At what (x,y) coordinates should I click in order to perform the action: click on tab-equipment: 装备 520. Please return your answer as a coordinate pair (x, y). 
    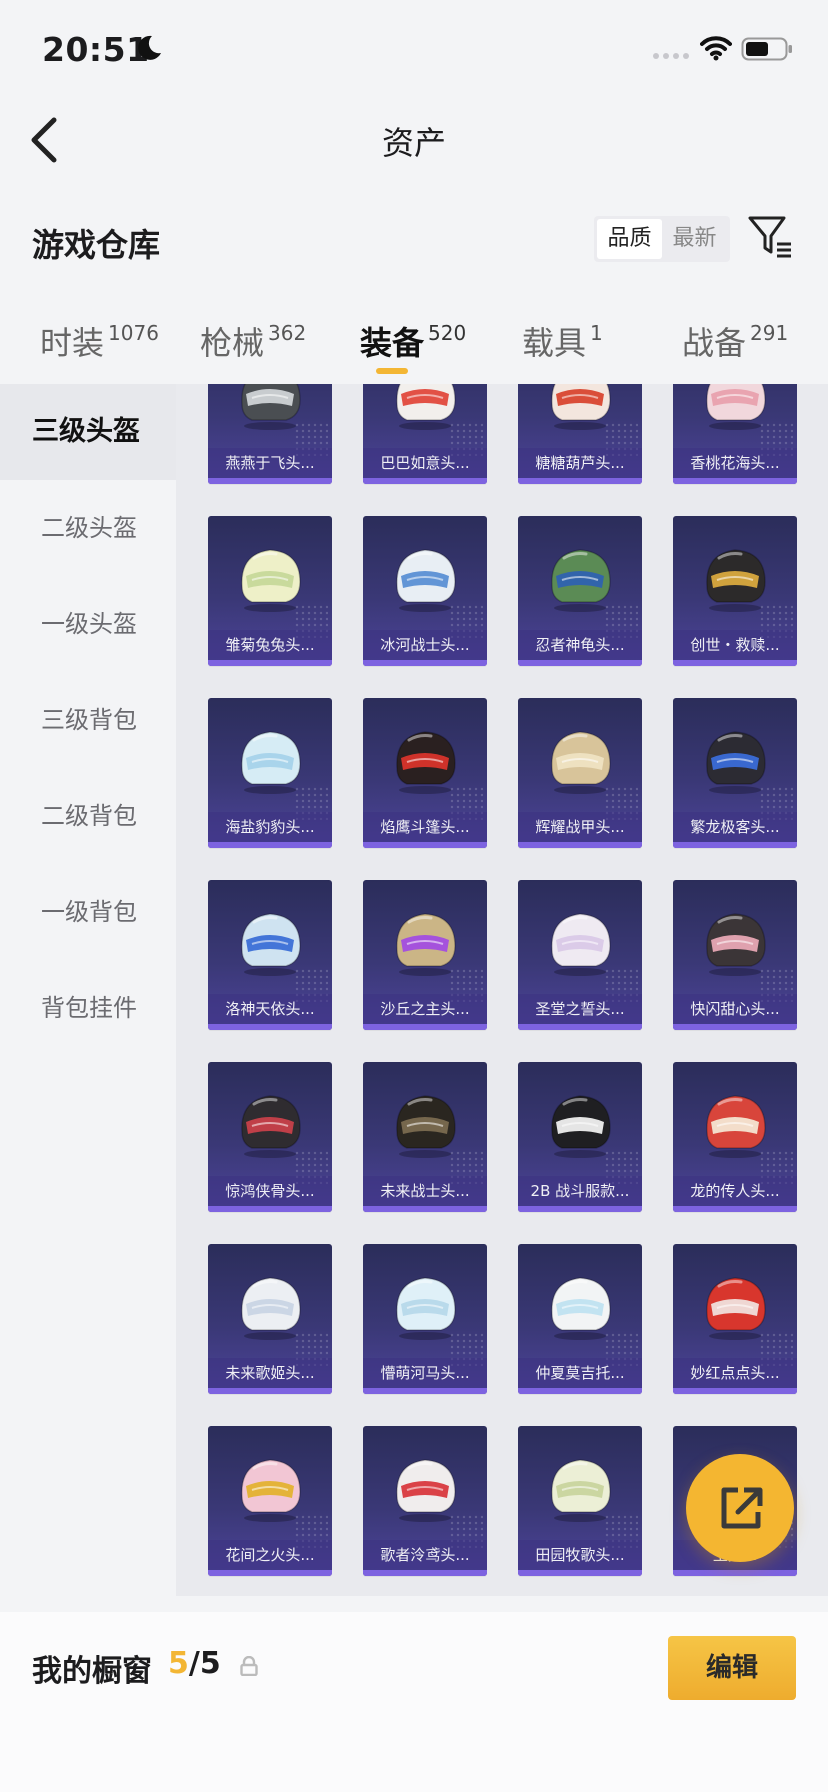
    Looking at the image, I should click on (413, 341).